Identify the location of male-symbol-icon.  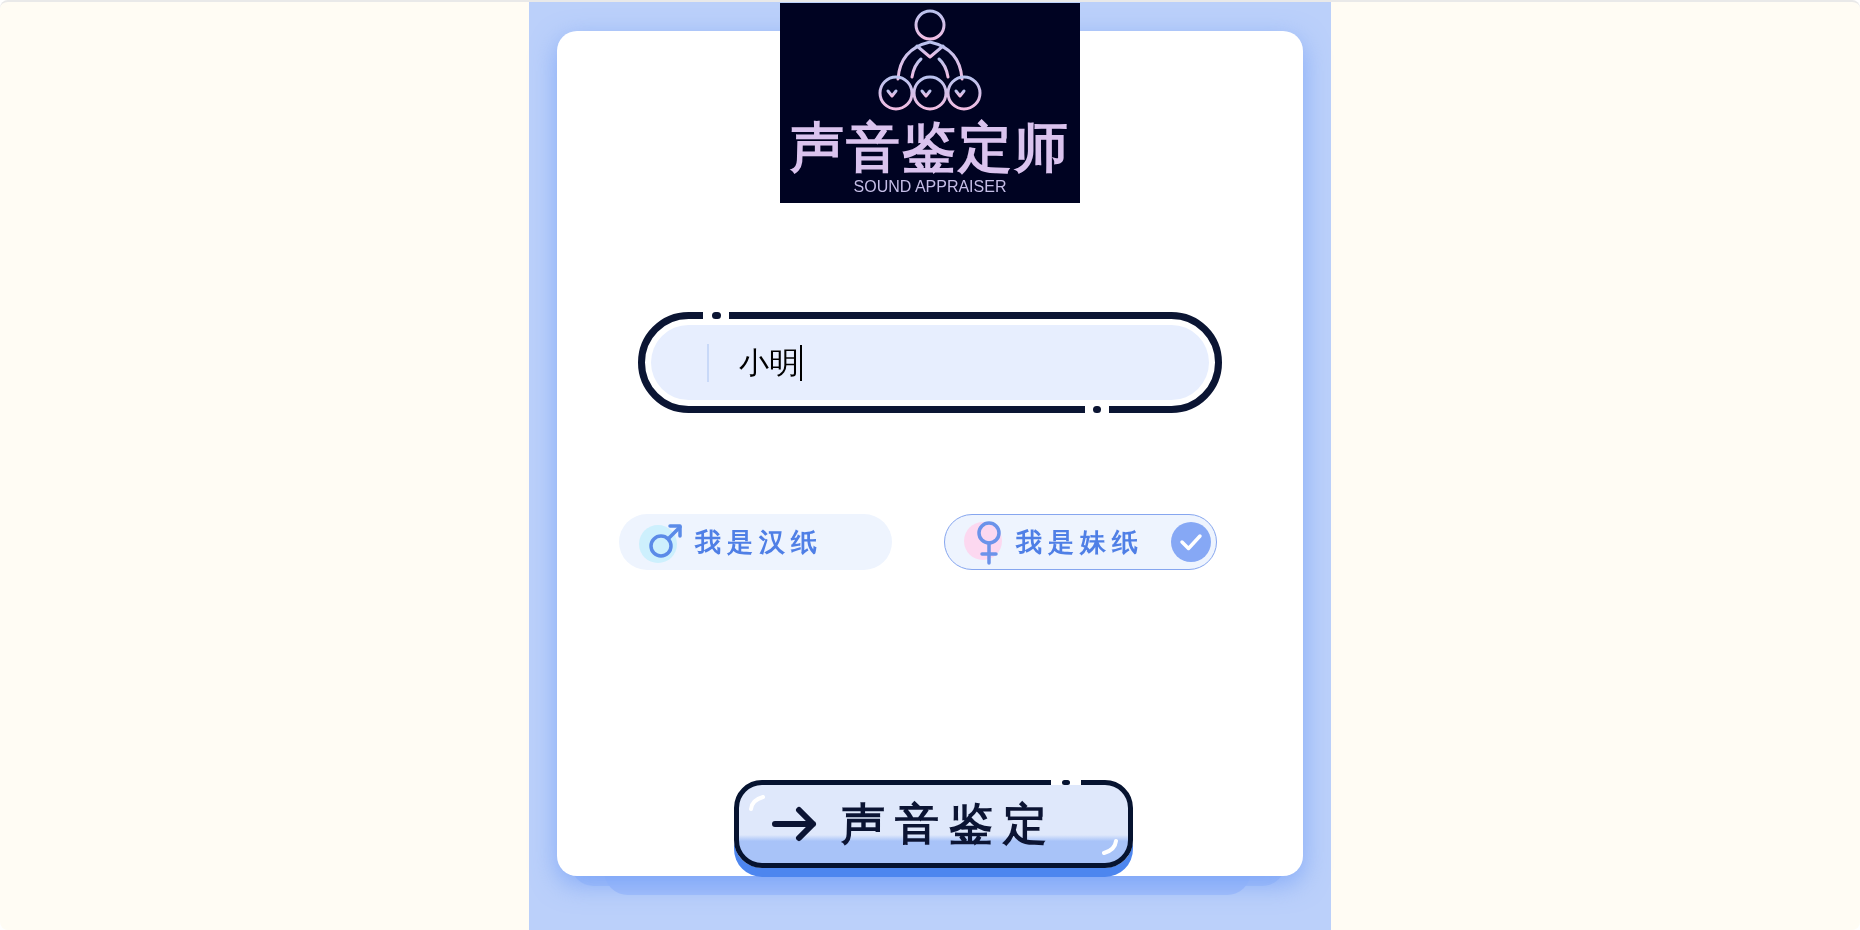
(661, 542).